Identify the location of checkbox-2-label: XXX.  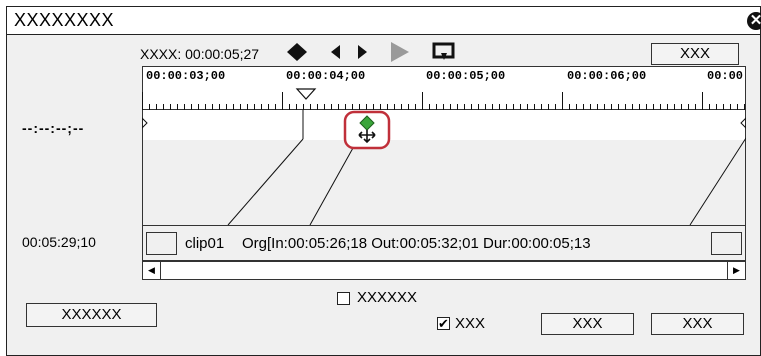
(470, 323).